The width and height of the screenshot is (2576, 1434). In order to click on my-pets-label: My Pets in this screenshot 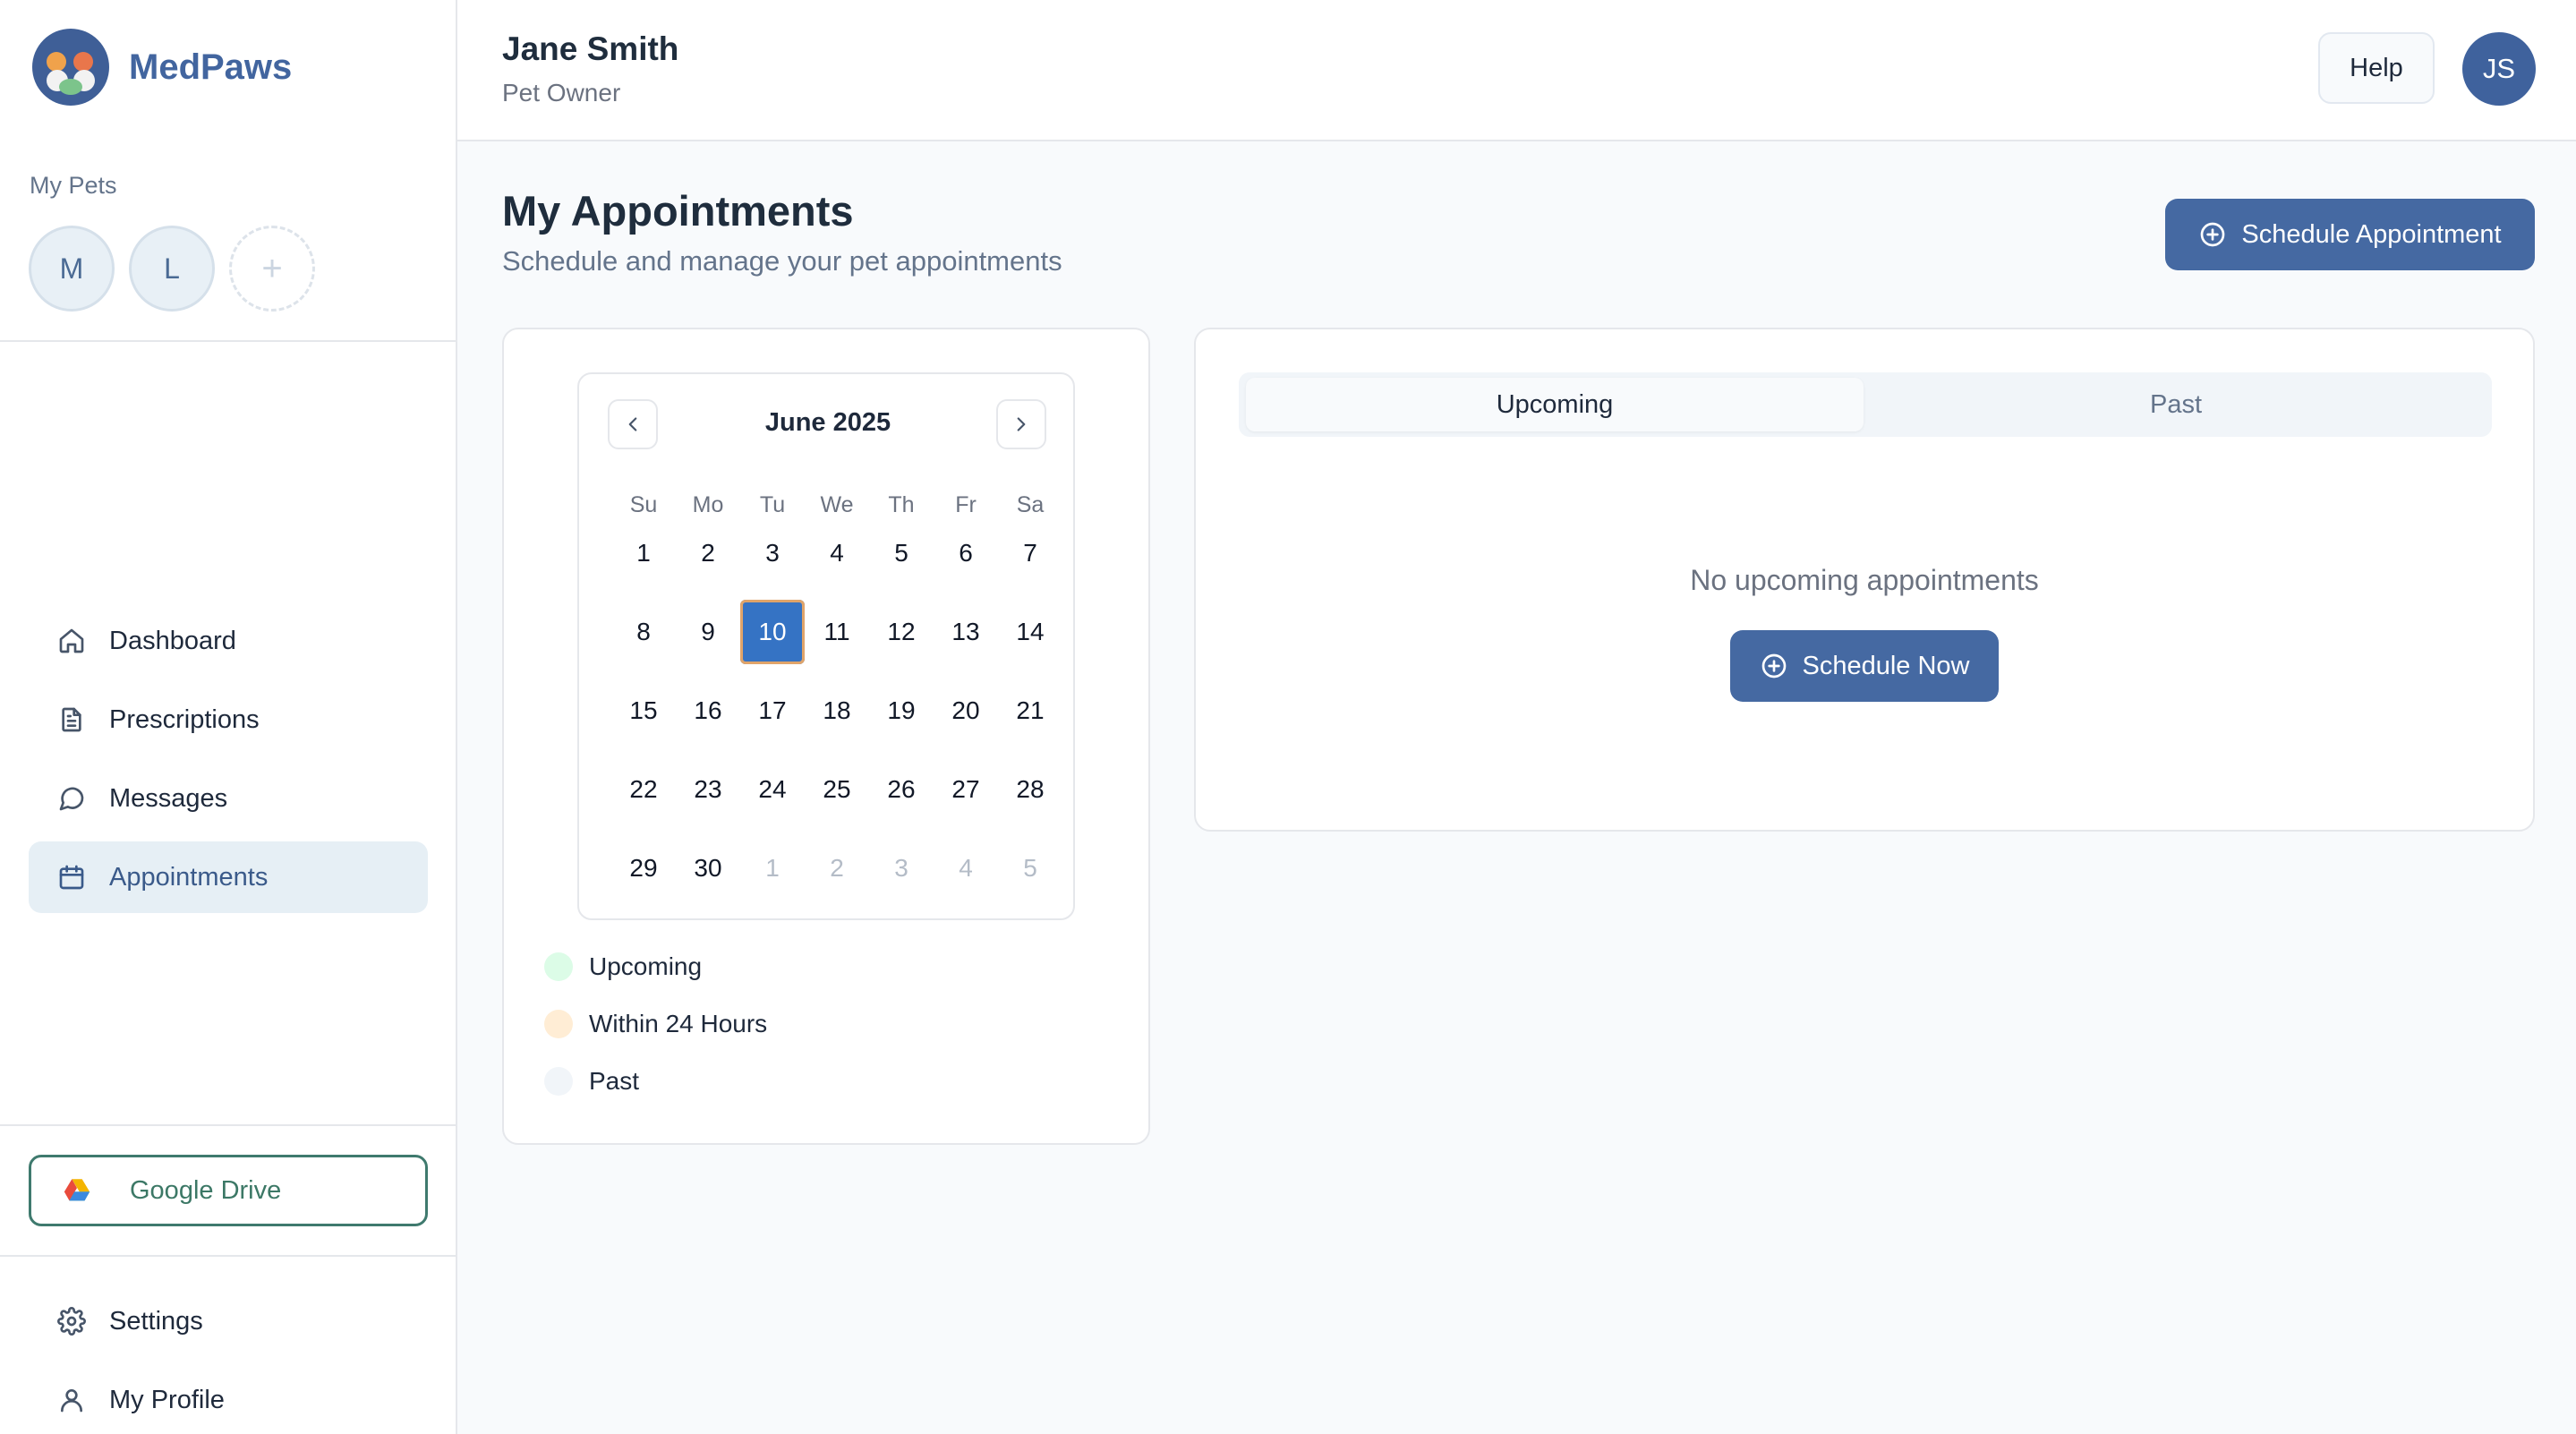, I will do `click(73, 185)`.